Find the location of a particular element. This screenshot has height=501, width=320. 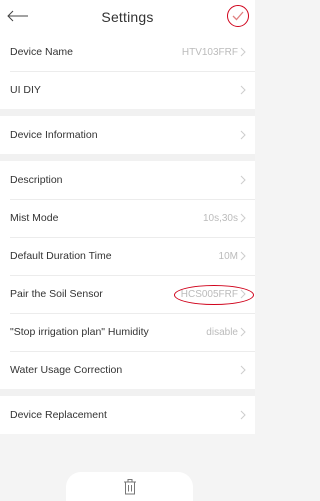

delete-device-button is located at coordinates (129, 486).